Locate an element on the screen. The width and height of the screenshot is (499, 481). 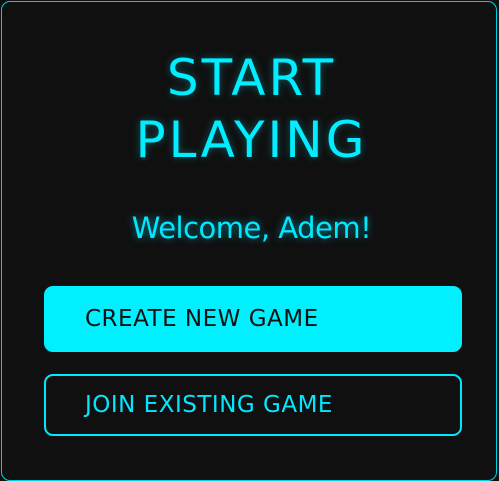
create-new-game-button: CREATE NEW GAME is located at coordinates (253, 319).